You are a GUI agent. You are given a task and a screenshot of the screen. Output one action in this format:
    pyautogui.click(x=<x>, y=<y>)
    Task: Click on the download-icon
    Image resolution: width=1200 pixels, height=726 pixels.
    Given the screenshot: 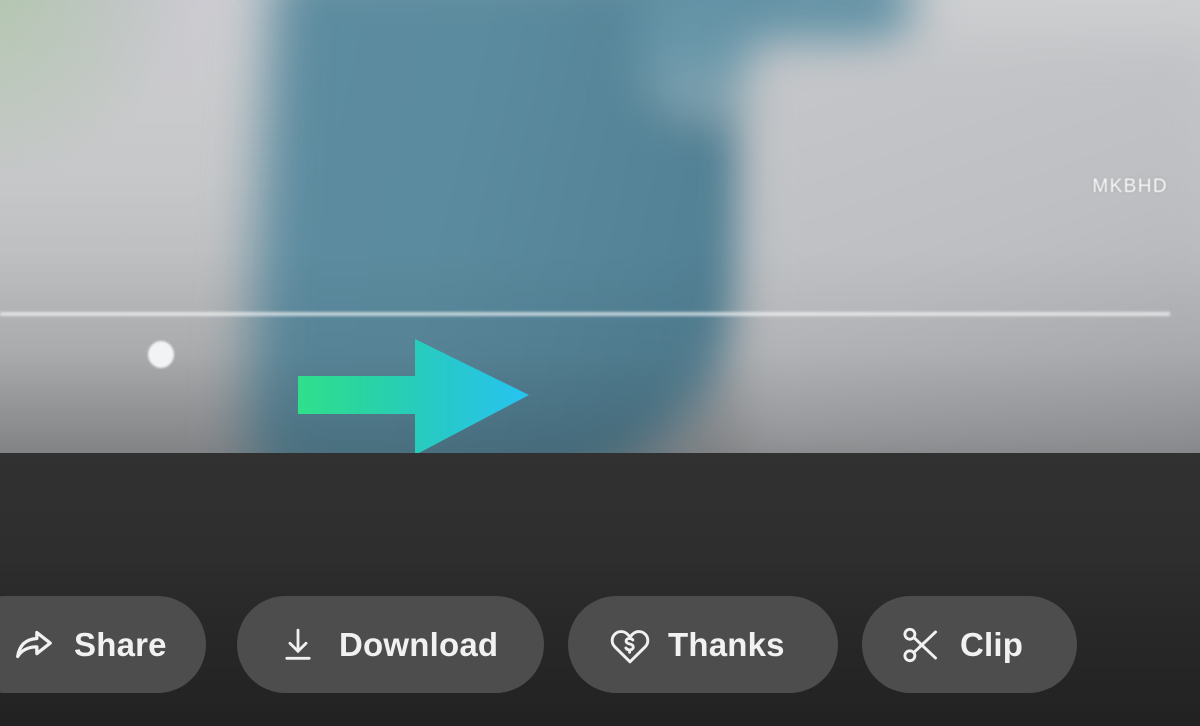 What is the action you would take?
    pyautogui.click(x=298, y=645)
    